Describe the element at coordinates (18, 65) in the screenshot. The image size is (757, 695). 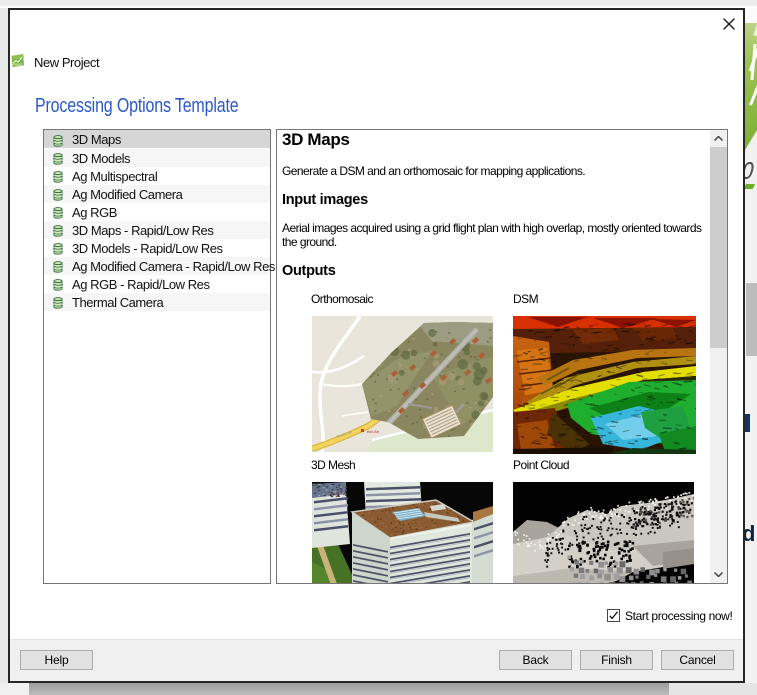
I see `svg-text: PIX4D` at that location.